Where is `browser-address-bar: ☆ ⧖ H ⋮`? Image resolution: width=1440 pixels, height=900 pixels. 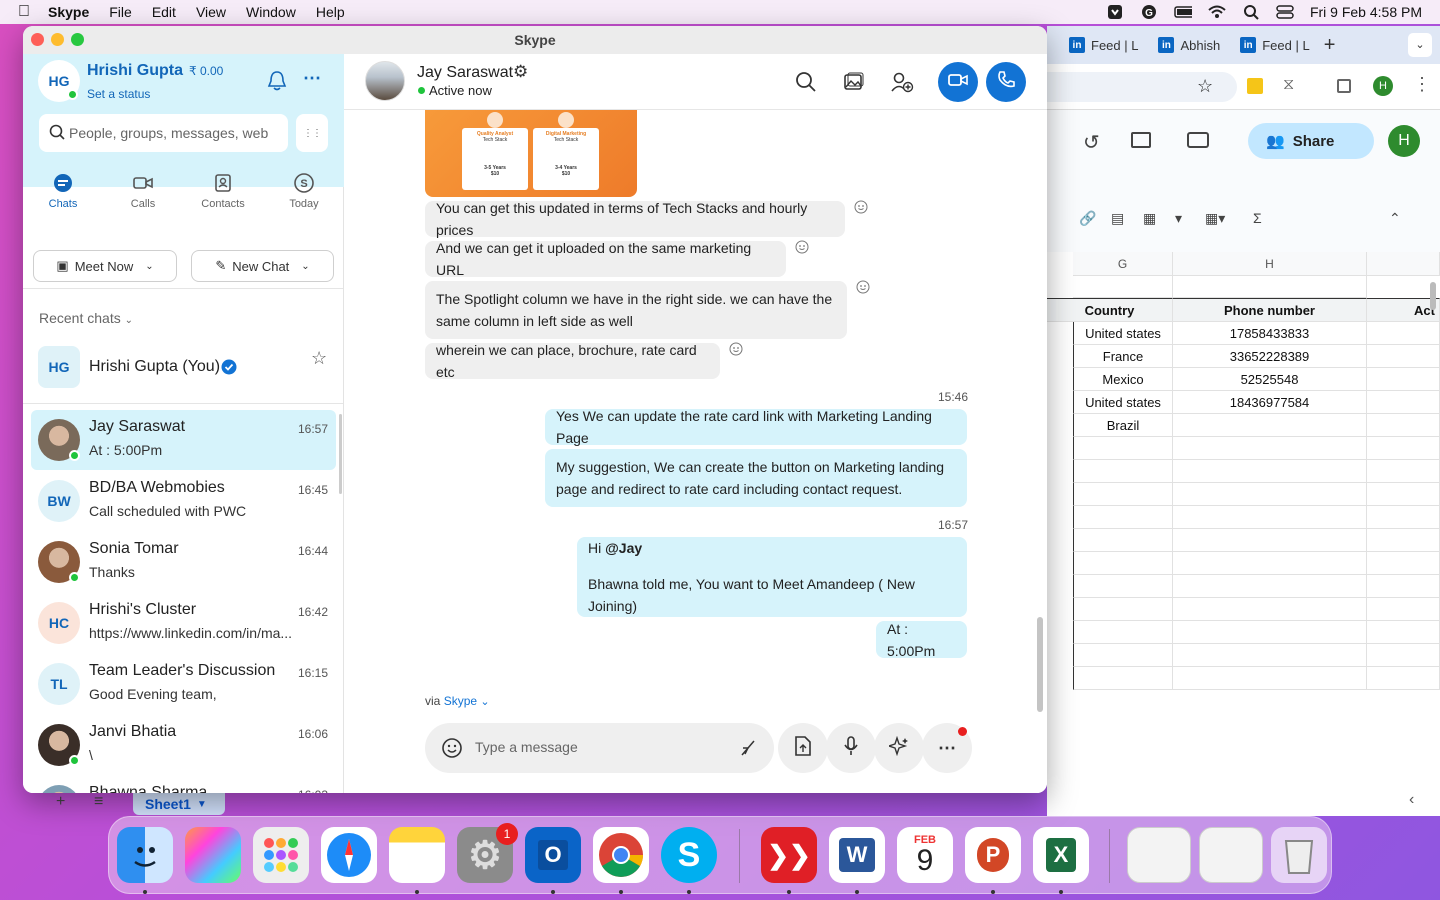 browser-address-bar: ☆ ⧖ H ⋮ is located at coordinates (1243, 87).